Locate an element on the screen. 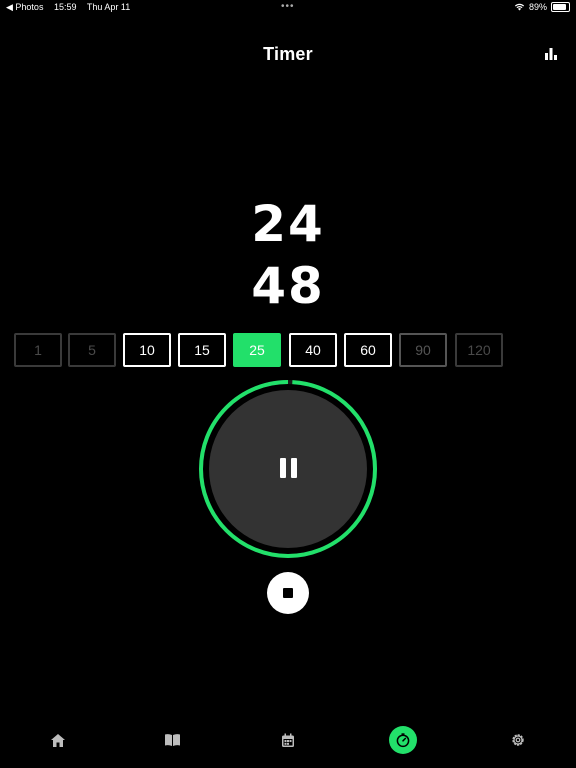  timer-icon is located at coordinates (403, 740).